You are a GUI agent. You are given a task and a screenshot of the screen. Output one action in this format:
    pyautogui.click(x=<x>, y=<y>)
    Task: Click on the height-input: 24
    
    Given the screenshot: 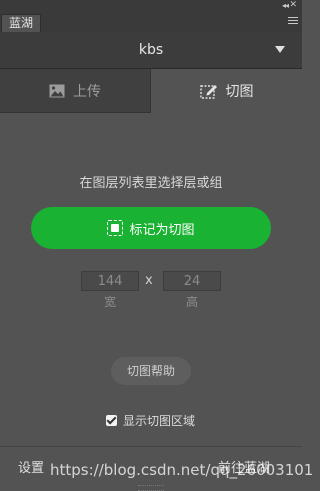 What is the action you would take?
    pyautogui.click(x=192, y=281)
    